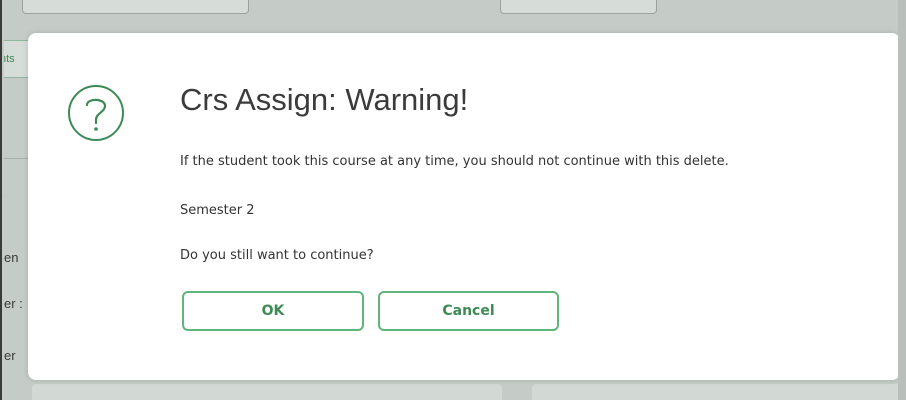  Describe the element at coordinates (324, 99) in the screenshot. I see `dialog-title: Crs Assign: Warning!` at that location.